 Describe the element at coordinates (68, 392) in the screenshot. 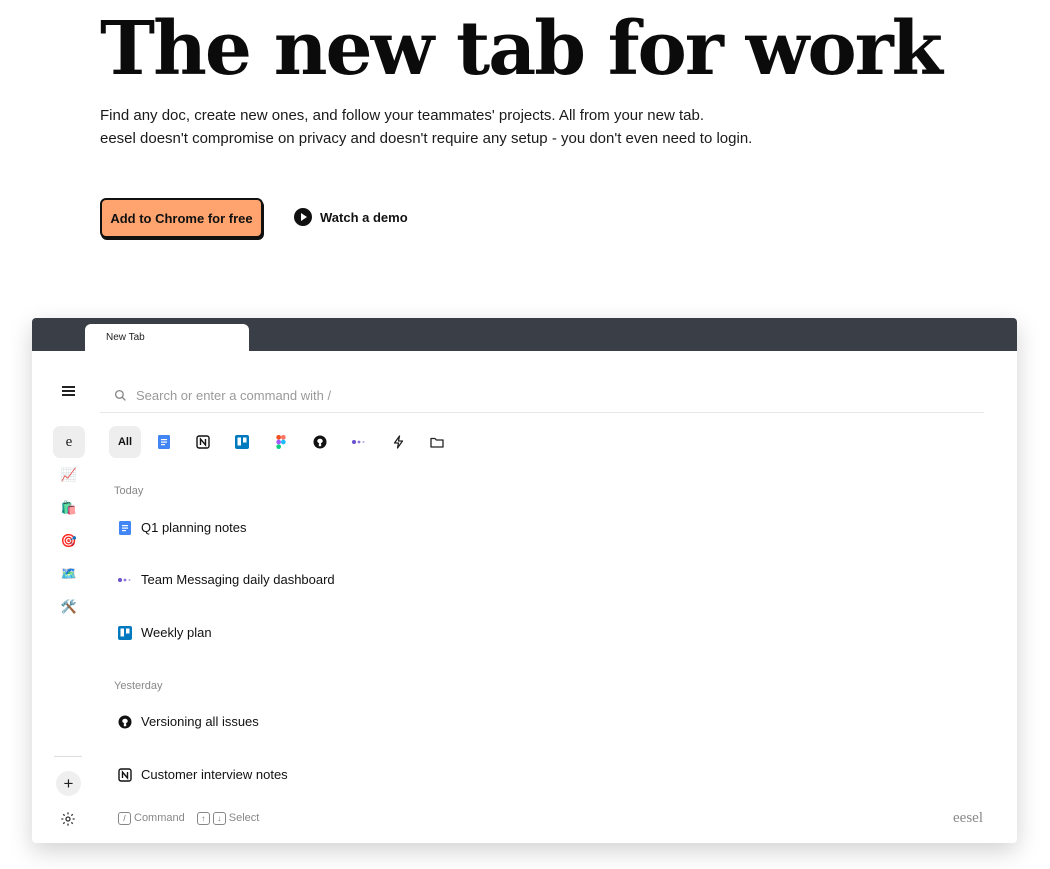

I see `hamburger-menu-icon` at that location.